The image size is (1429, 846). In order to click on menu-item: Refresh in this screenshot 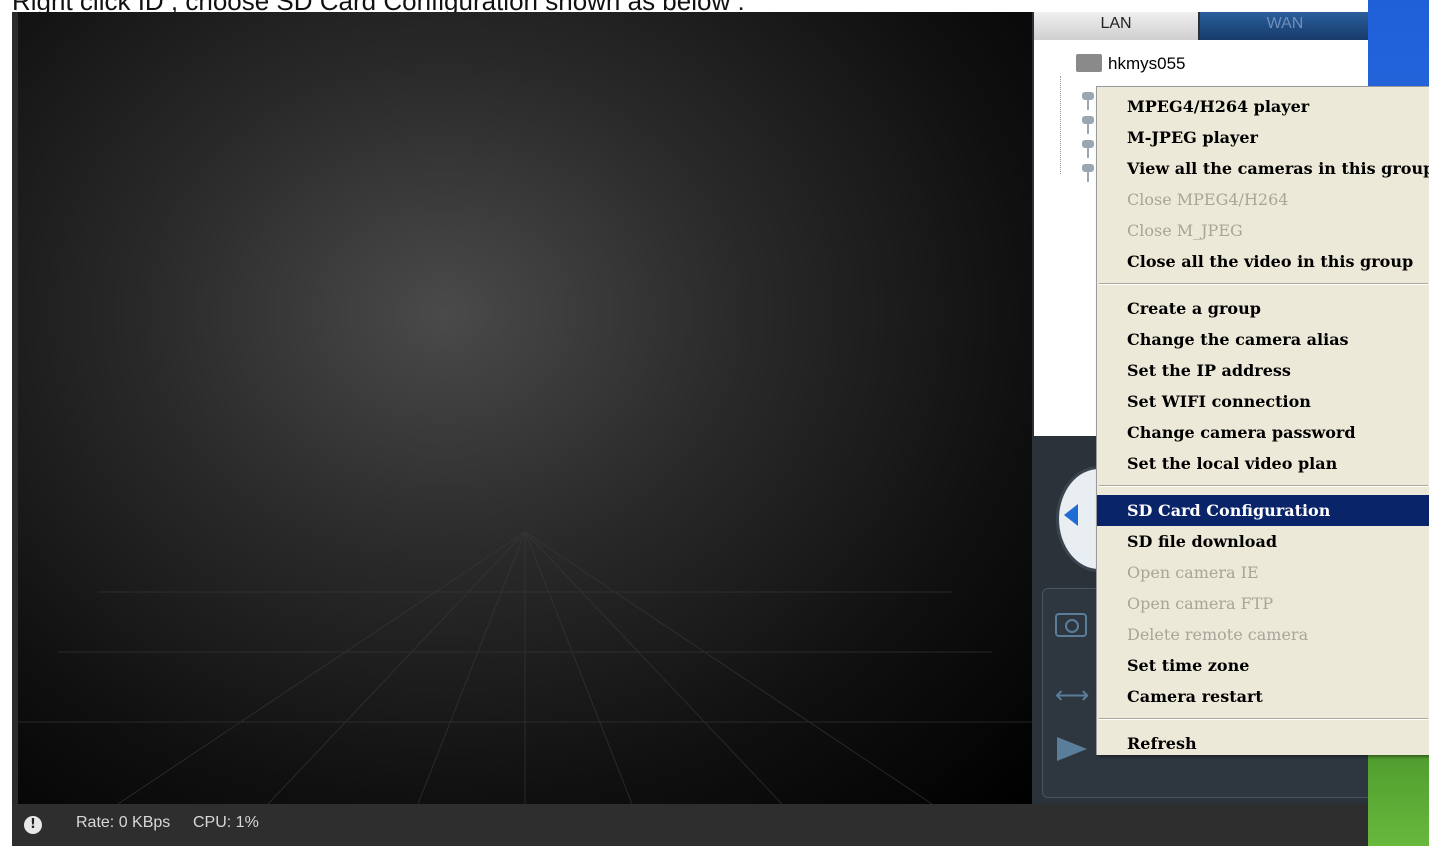, I will do `click(1263, 741)`.